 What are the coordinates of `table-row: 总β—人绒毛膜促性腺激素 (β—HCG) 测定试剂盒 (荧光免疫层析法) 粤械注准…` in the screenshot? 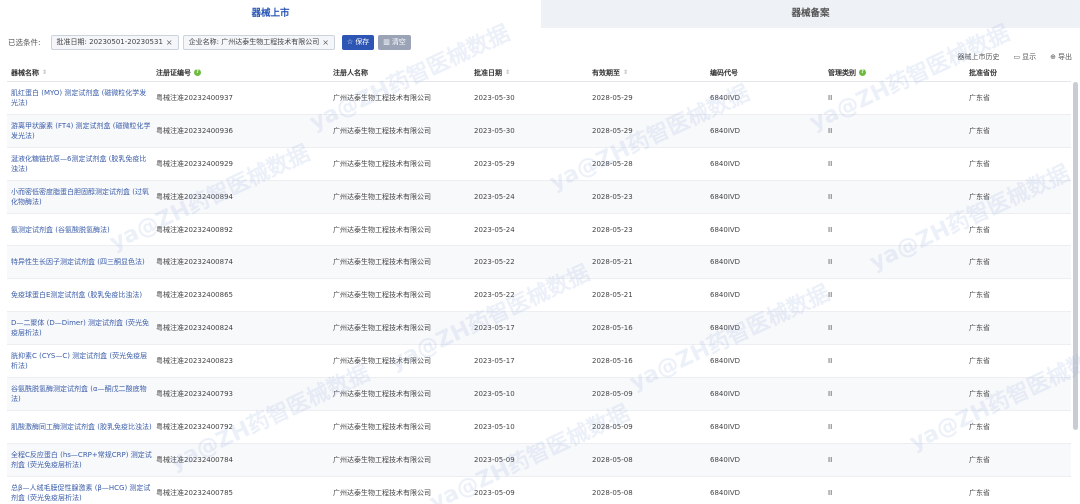 It's located at (539, 490).